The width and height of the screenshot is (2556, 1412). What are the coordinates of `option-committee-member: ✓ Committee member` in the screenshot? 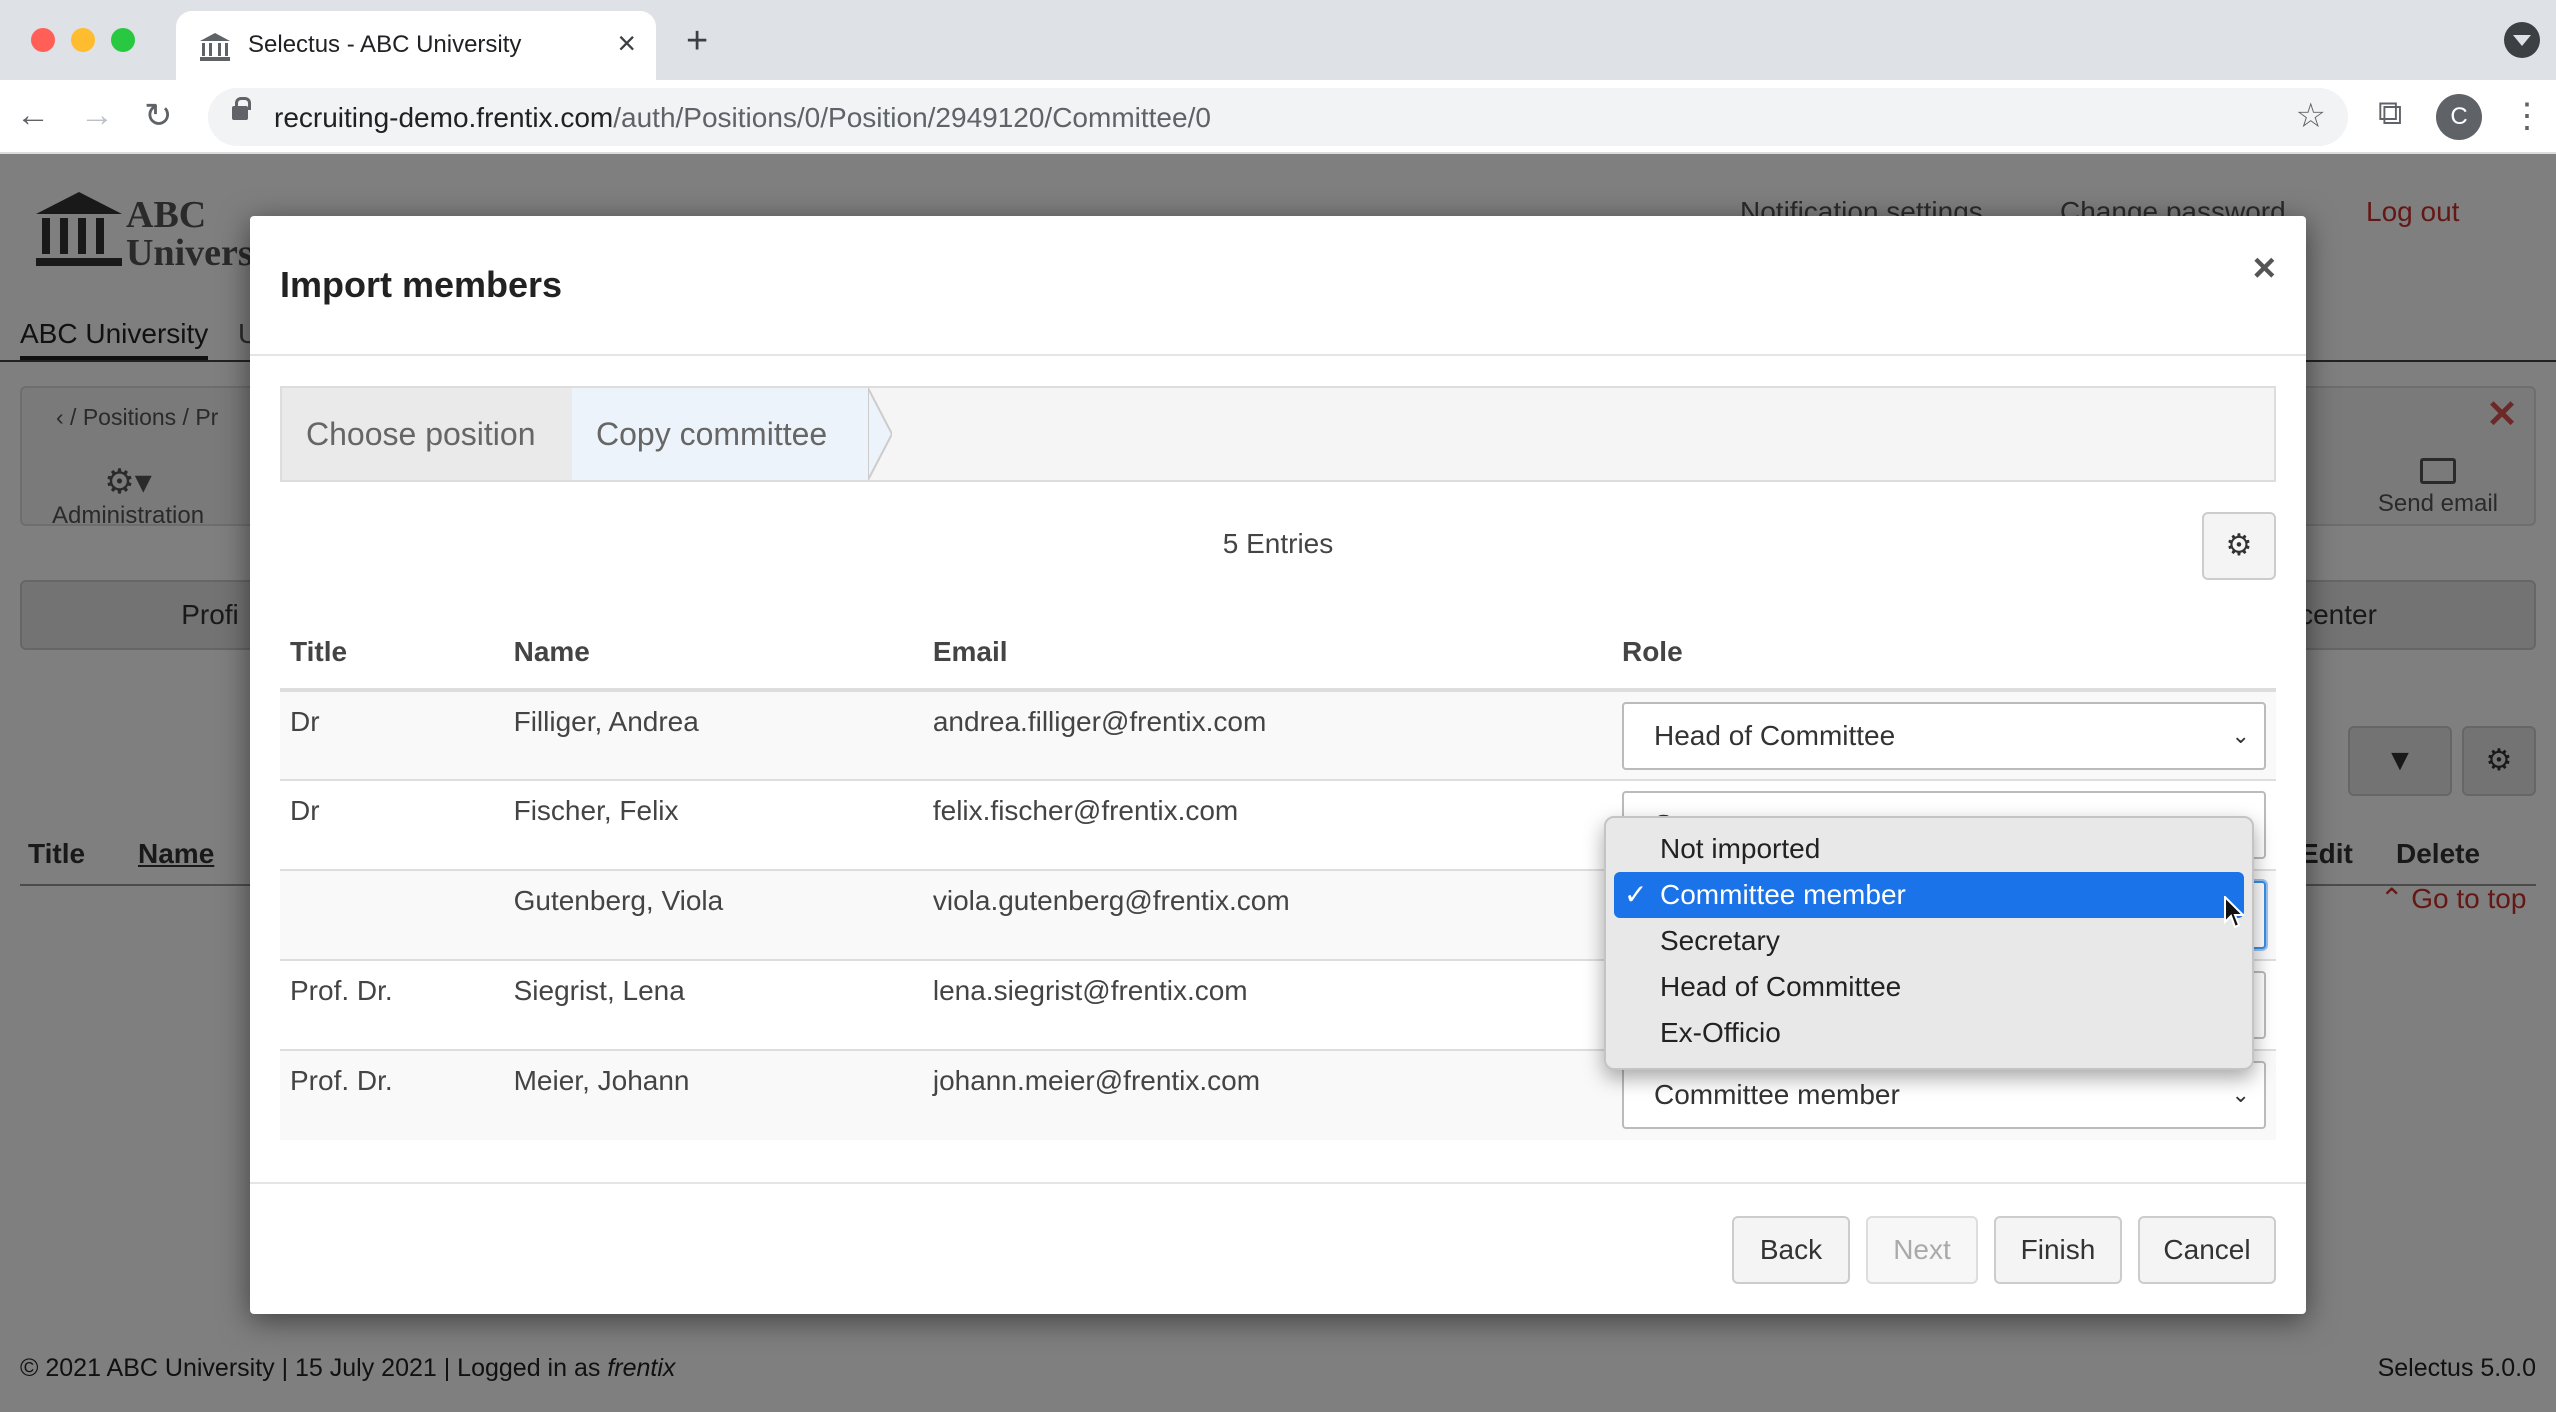 It's located at (1929, 895).